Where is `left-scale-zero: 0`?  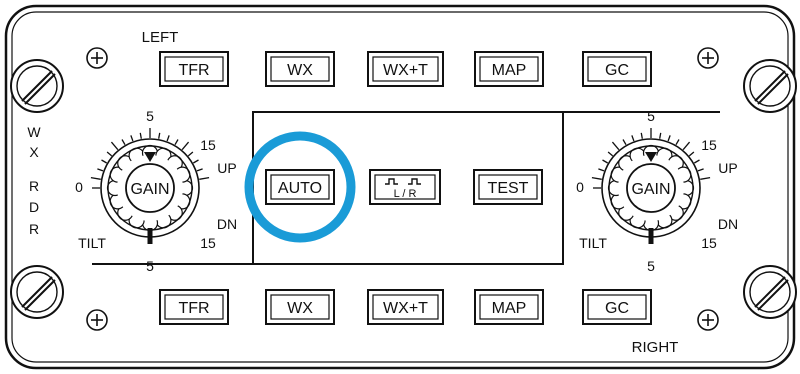
left-scale-zero: 0 is located at coordinates (79, 187).